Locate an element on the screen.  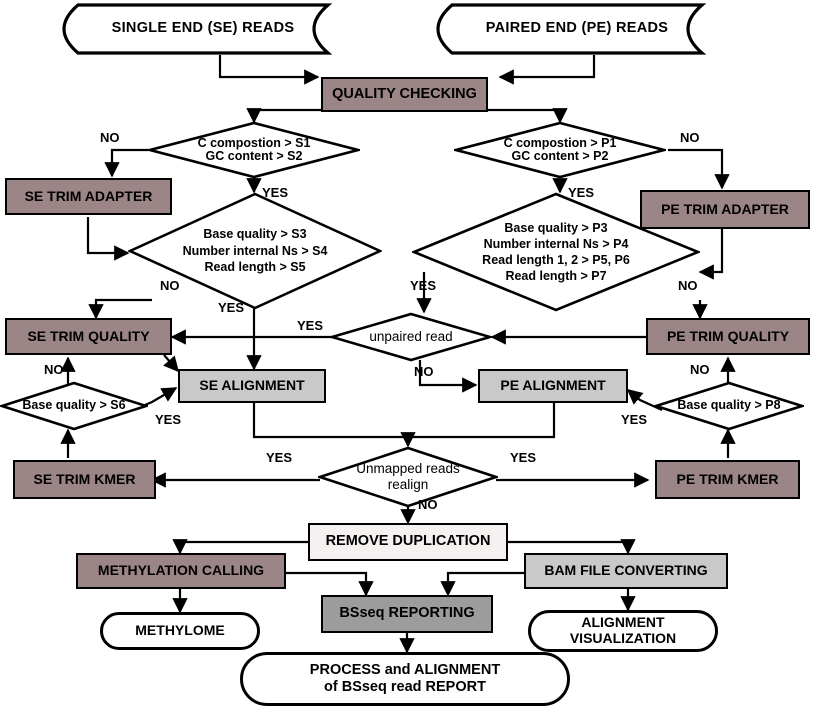
node-se-base-quality-decision: Base quality > S6 is located at coordinates (74, 406).